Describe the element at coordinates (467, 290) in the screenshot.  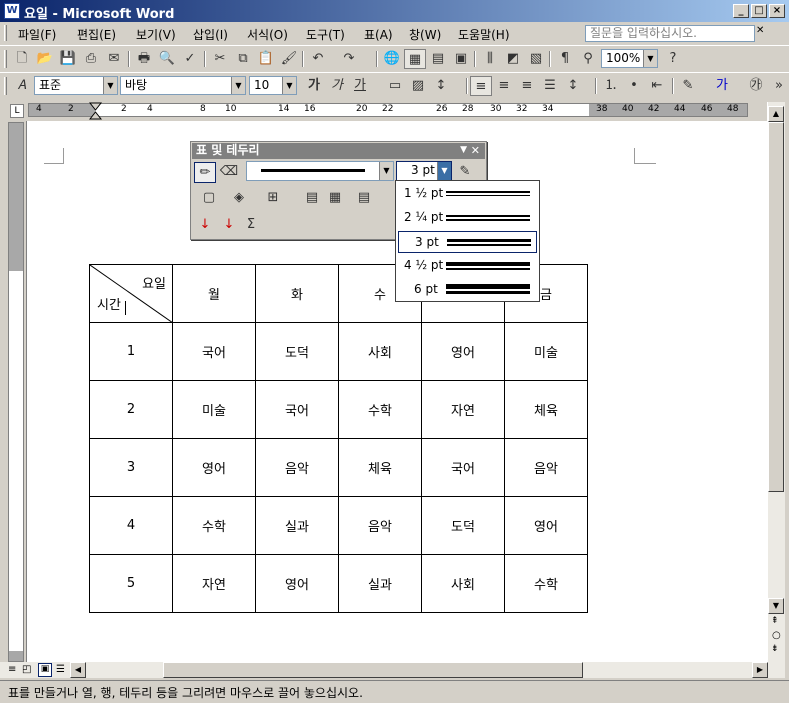
I see `line-weight-option: 6 pt` at that location.